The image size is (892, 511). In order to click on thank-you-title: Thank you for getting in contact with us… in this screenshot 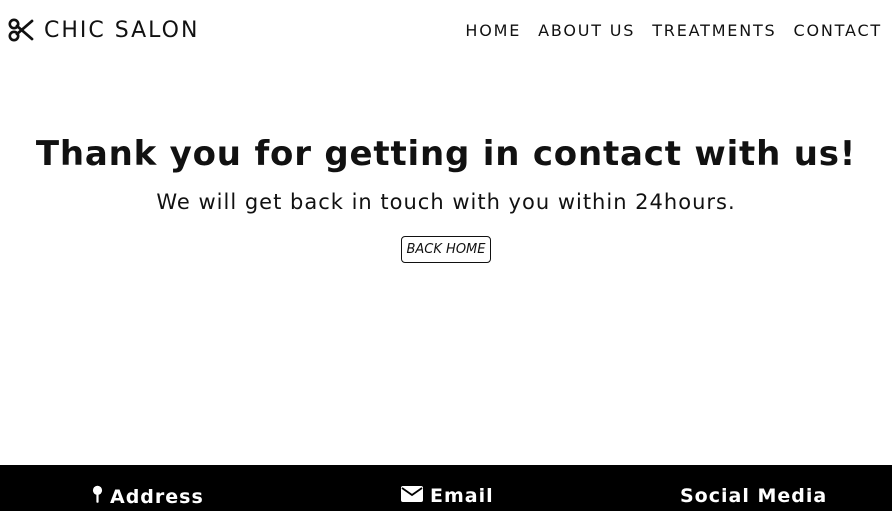, I will do `click(446, 154)`.